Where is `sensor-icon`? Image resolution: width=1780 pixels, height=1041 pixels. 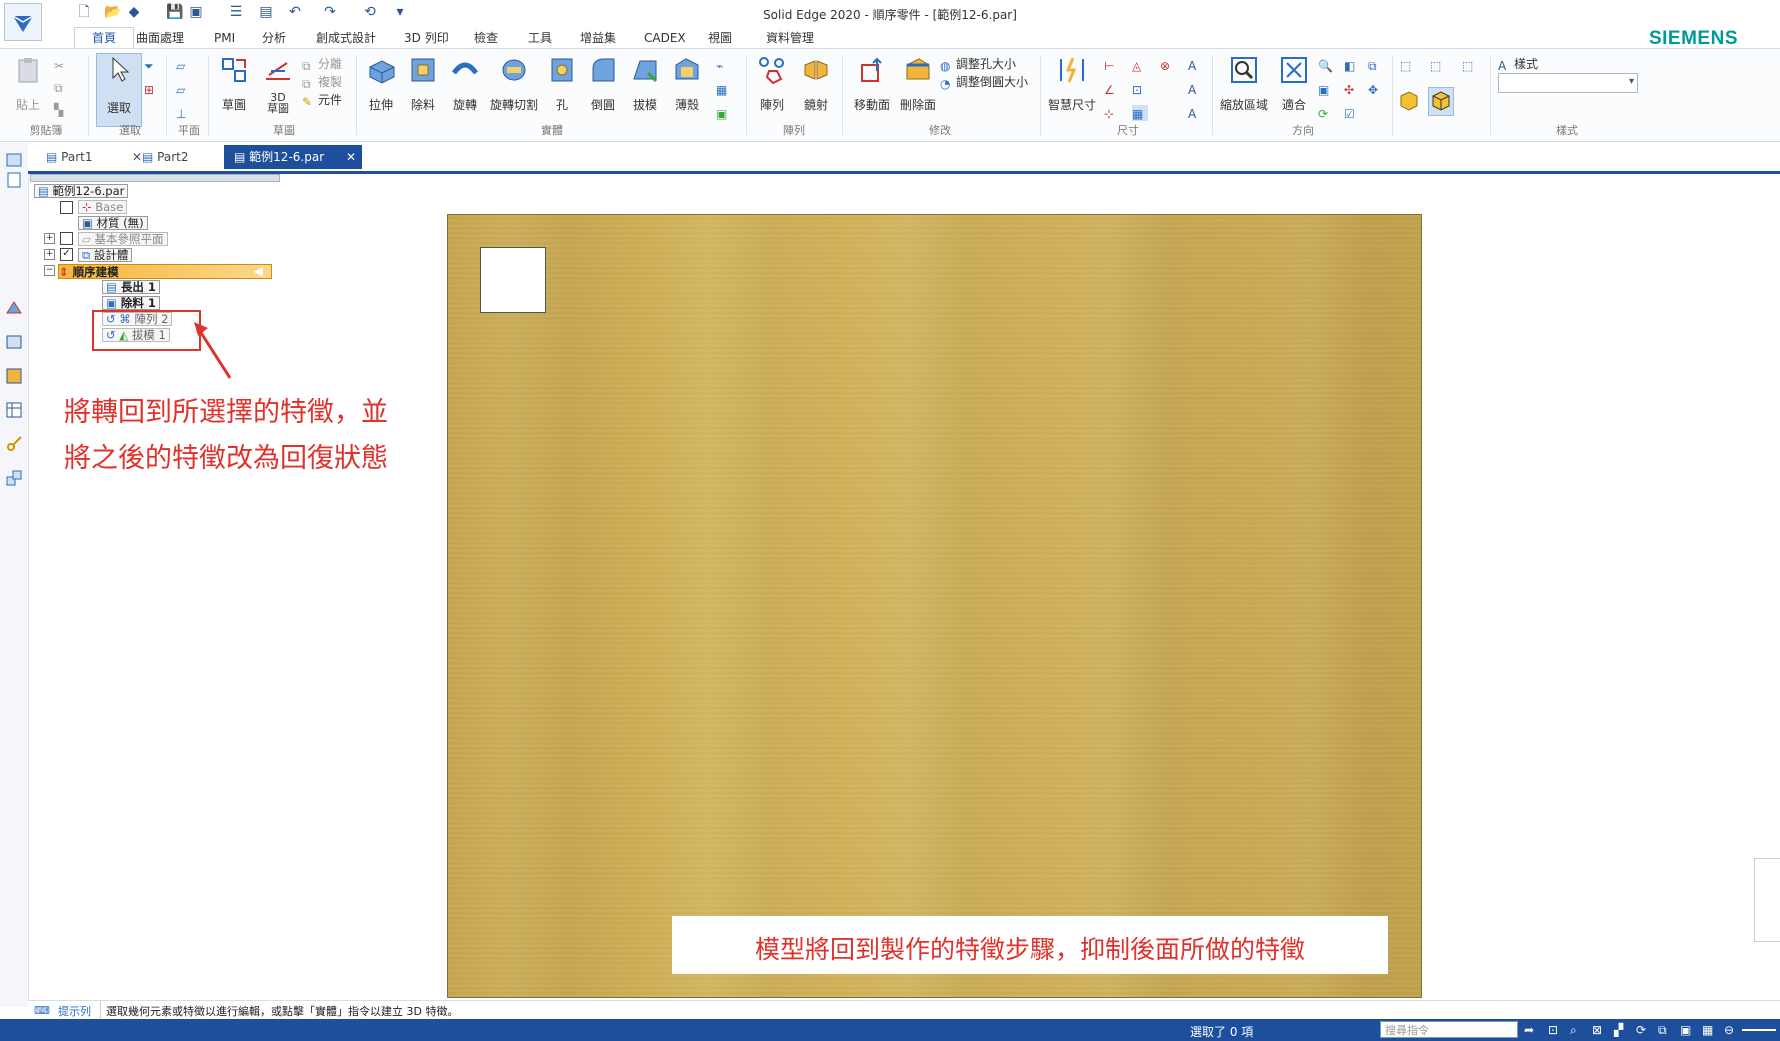 sensor-icon is located at coordinates (14, 342).